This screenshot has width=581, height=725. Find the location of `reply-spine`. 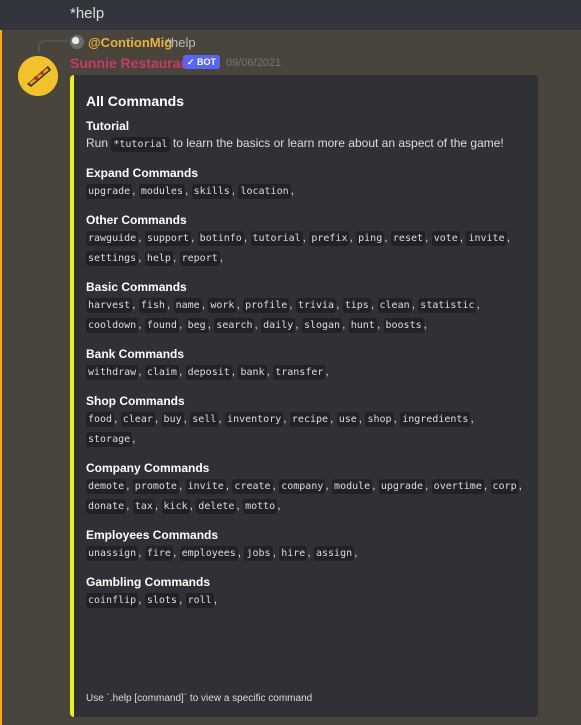

reply-spine is located at coordinates (53, 46).